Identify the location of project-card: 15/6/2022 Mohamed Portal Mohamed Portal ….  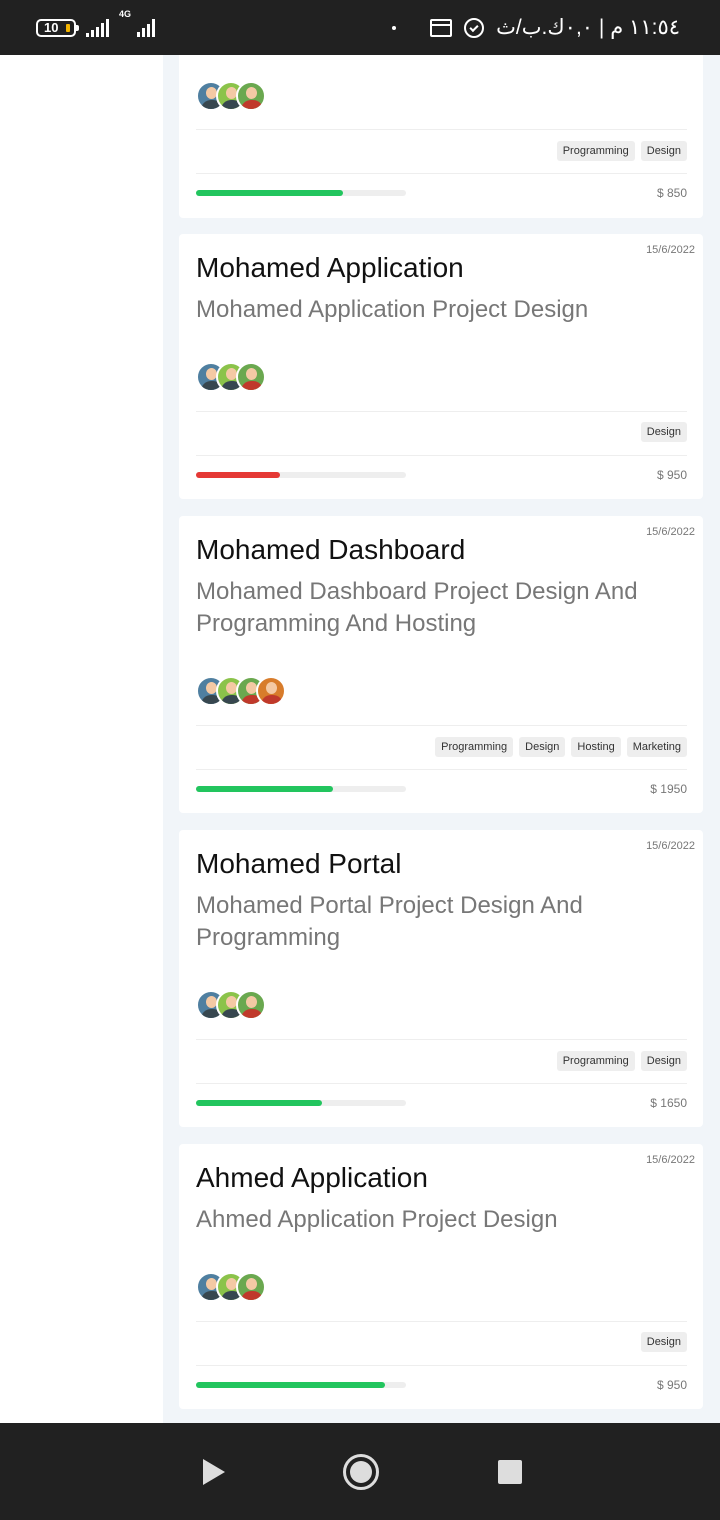
(441, 978).